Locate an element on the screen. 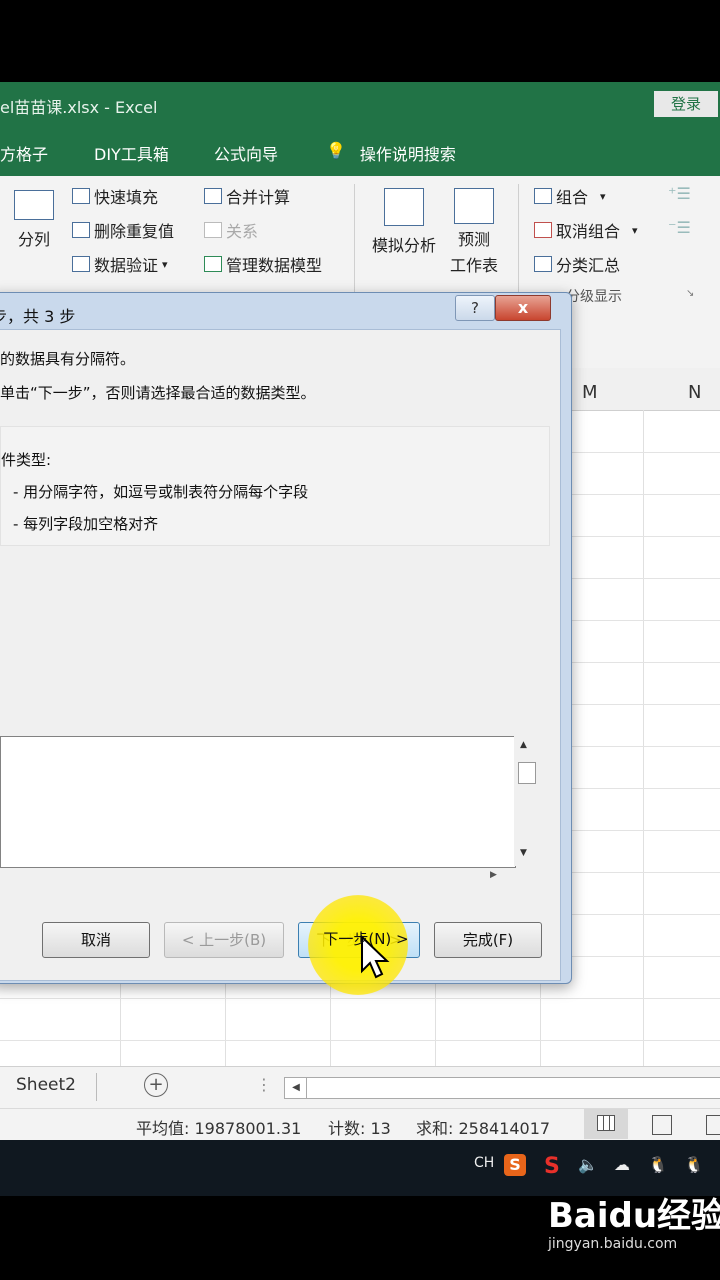 The height and width of the screenshot is (1280, 720). remove-duplicates-label: 删除重复值 is located at coordinates (134, 231).